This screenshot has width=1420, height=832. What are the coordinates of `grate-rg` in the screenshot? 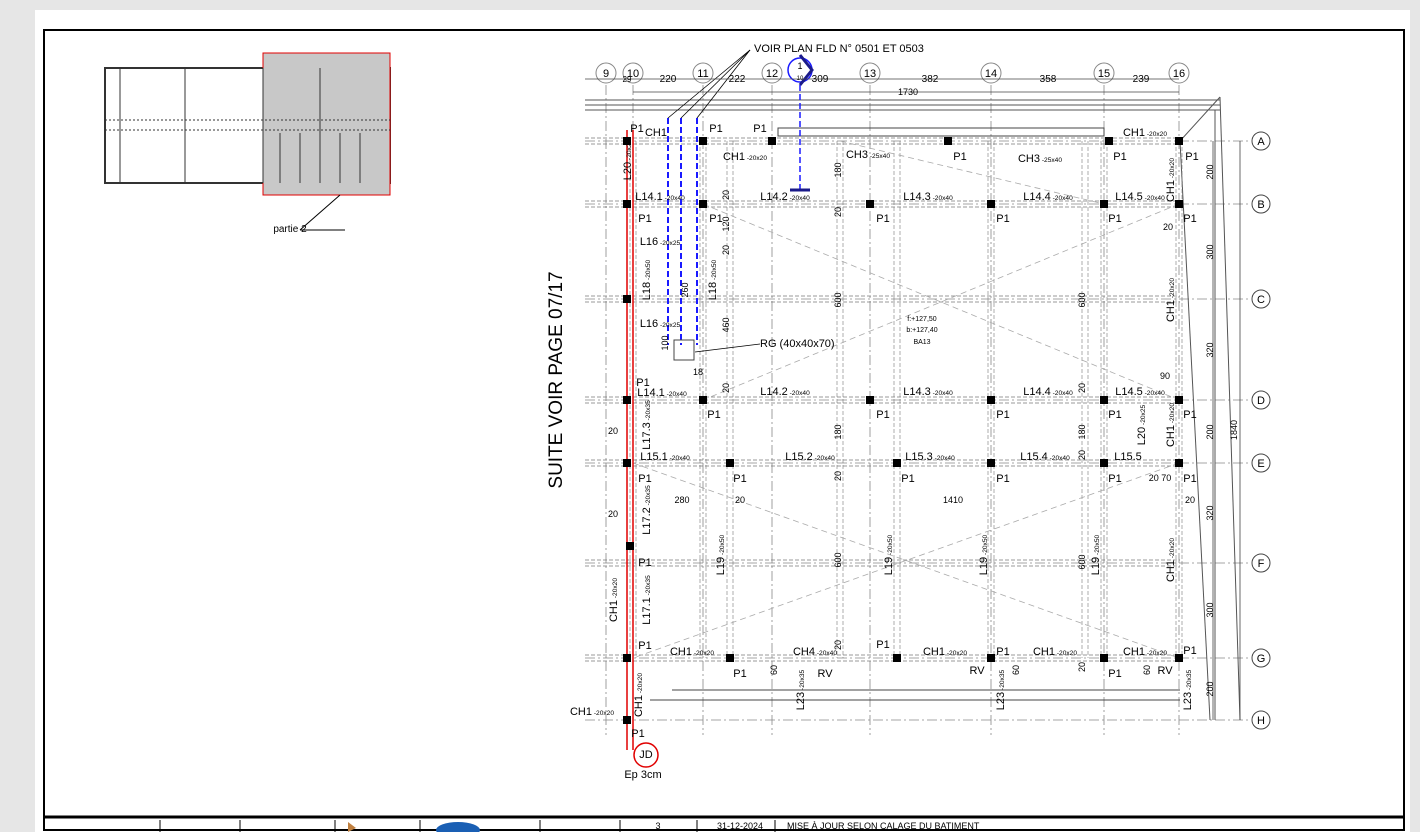 It's located at (684, 350).